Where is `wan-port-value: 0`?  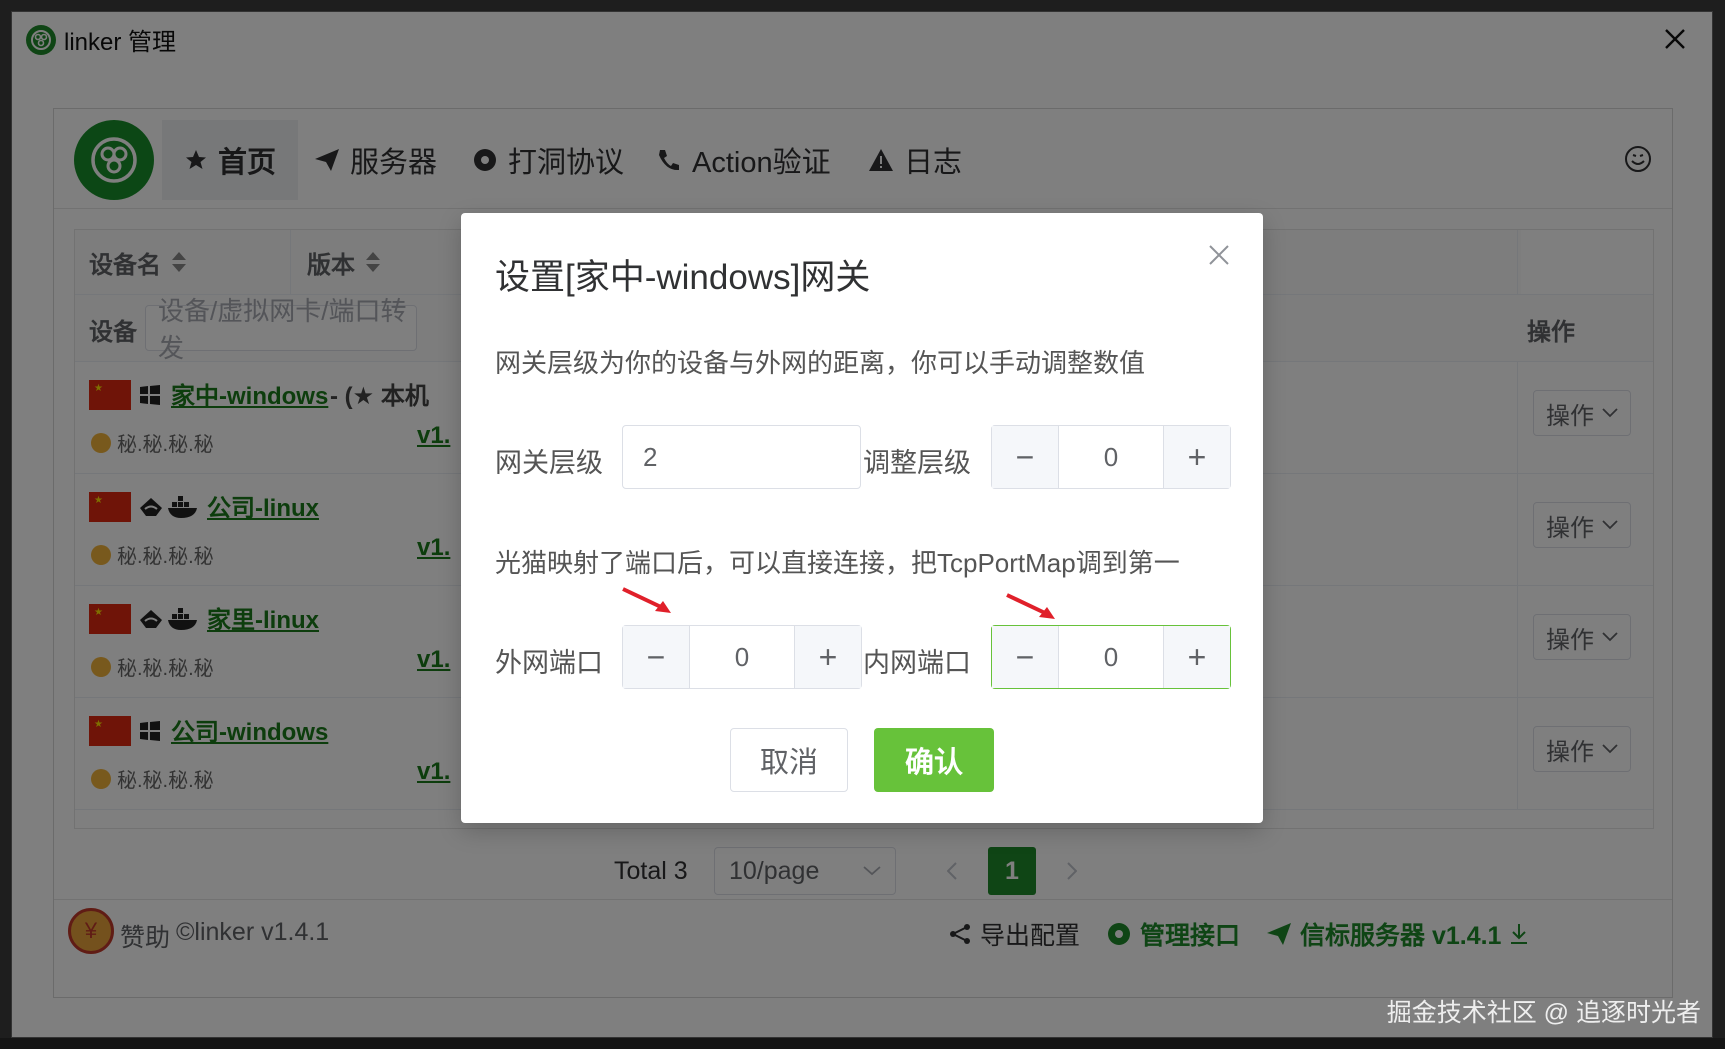 wan-port-value: 0 is located at coordinates (742, 657).